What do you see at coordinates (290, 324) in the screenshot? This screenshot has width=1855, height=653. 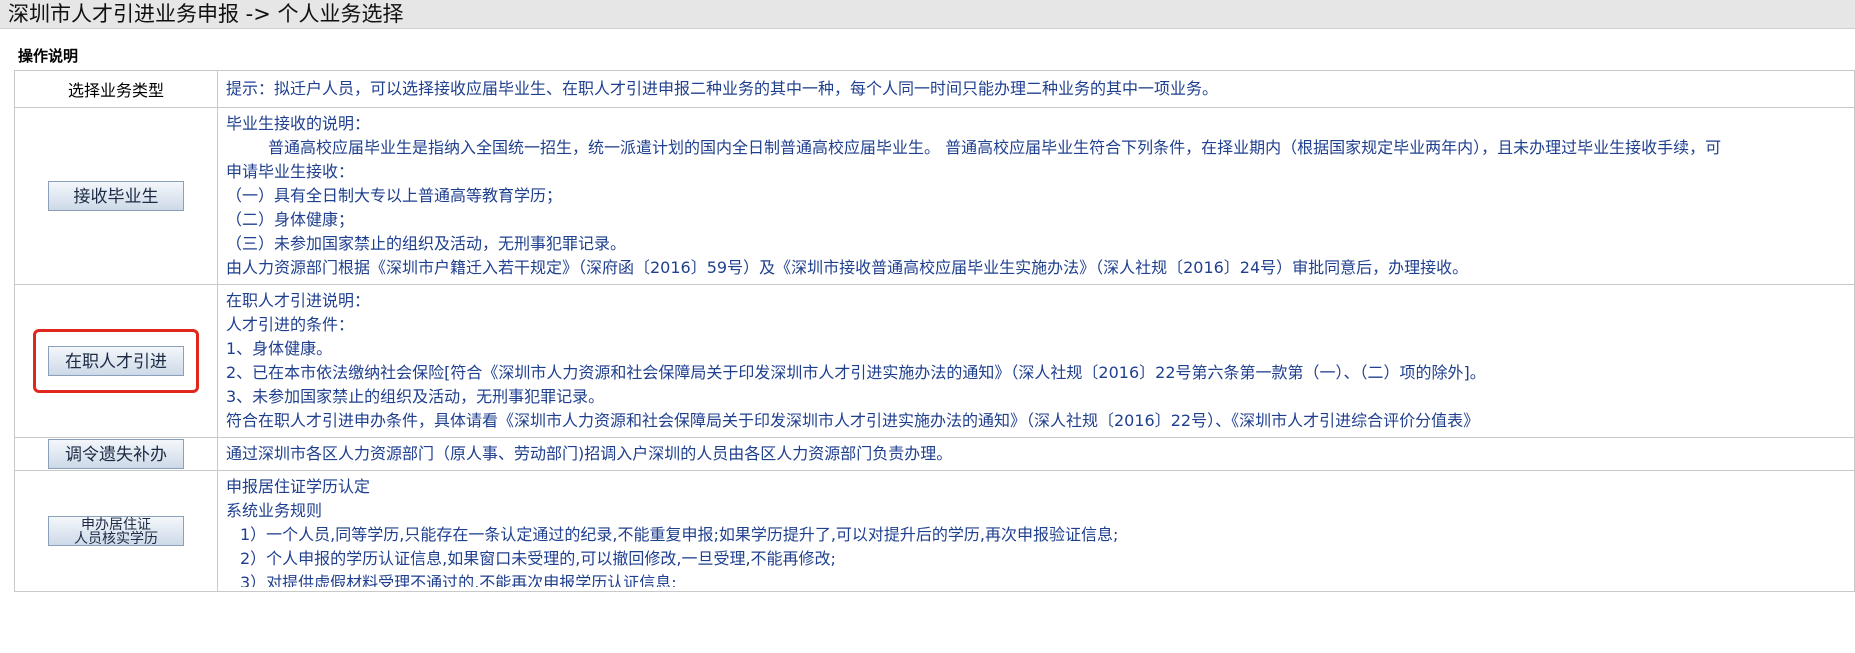 I see `desc-line: 人才引进的条件：` at bounding box center [290, 324].